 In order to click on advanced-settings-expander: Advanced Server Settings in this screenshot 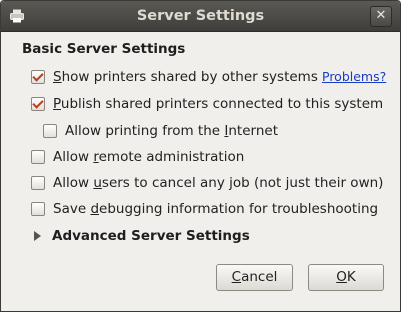, I will do `click(142, 236)`.